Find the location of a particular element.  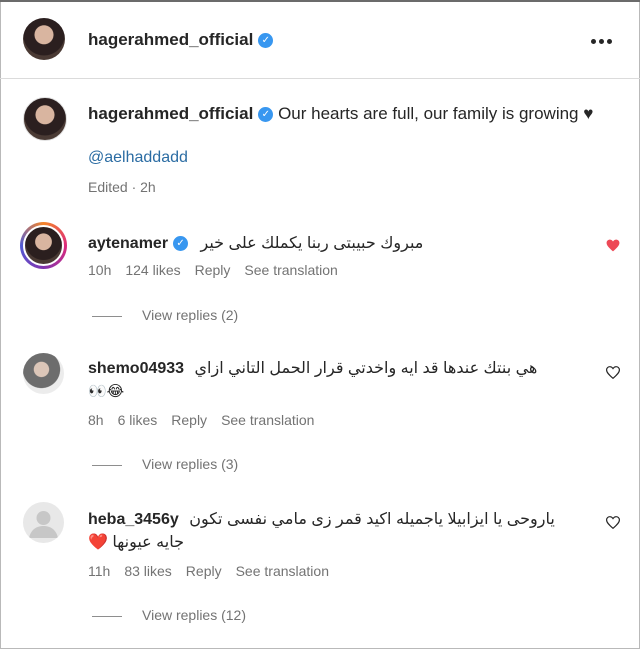

comment-text-line2: جايه عيونها ❤️ is located at coordinates (136, 542).